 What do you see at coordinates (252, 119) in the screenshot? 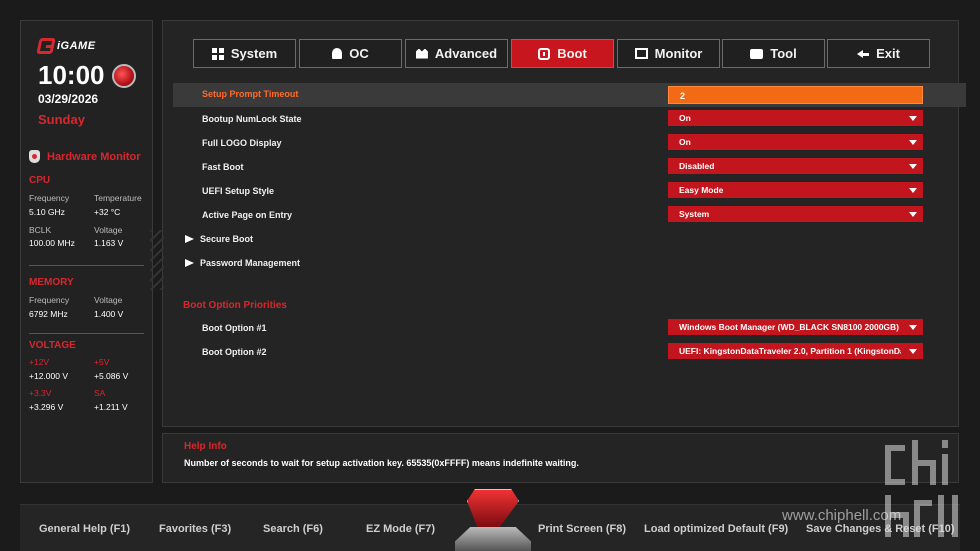
I see `numlock-label: Bootup NumLock State` at bounding box center [252, 119].